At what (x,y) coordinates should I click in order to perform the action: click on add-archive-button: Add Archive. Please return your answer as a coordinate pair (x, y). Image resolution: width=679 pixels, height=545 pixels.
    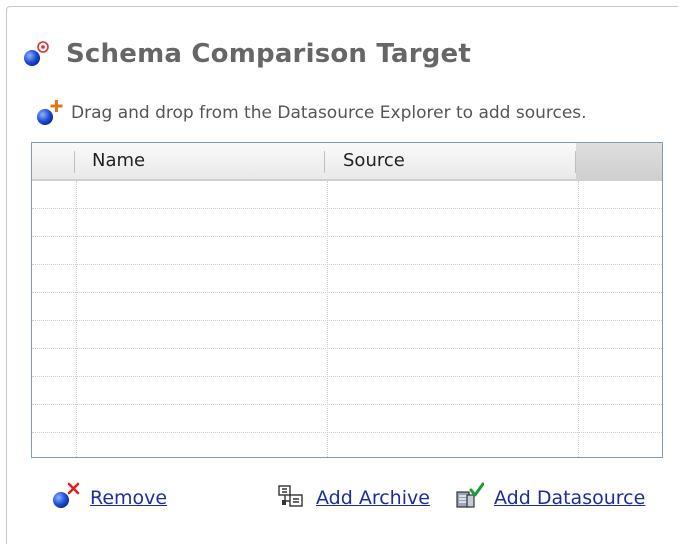
    Looking at the image, I should click on (353, 498).